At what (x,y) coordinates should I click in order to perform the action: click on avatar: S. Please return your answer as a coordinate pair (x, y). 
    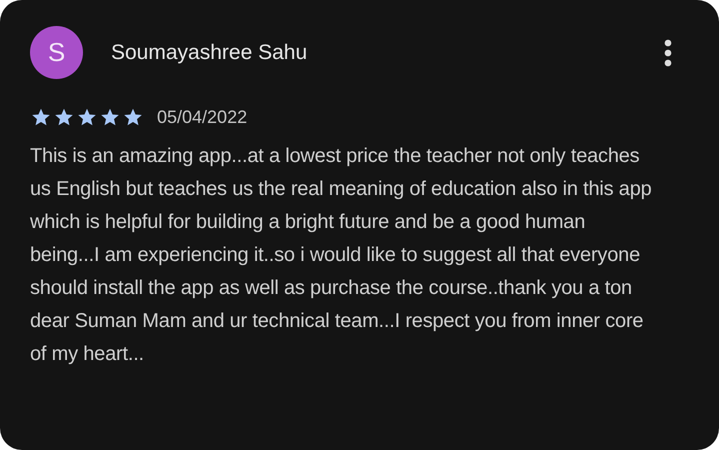
    Looking at the image, I should click on (56, 52).